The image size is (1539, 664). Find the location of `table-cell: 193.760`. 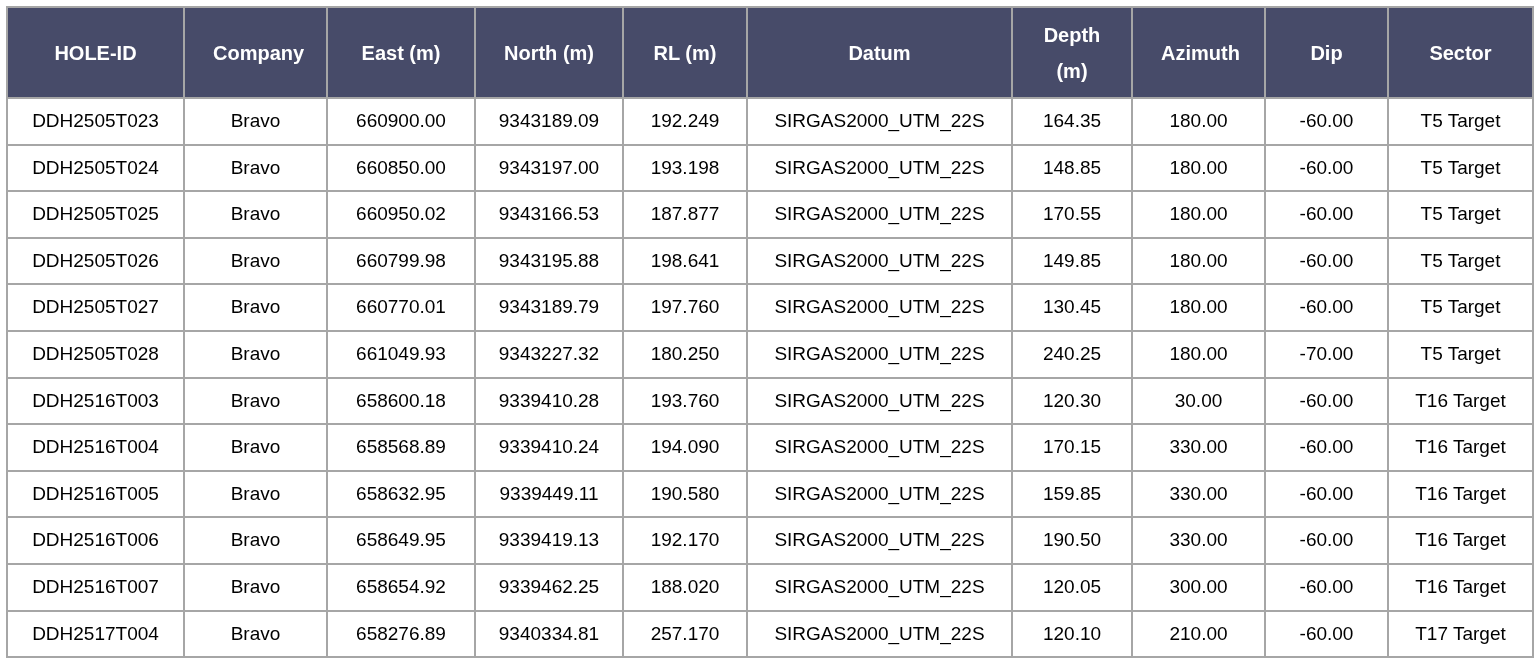

table-cell: 193.760 is located at coordinates (685, 401).